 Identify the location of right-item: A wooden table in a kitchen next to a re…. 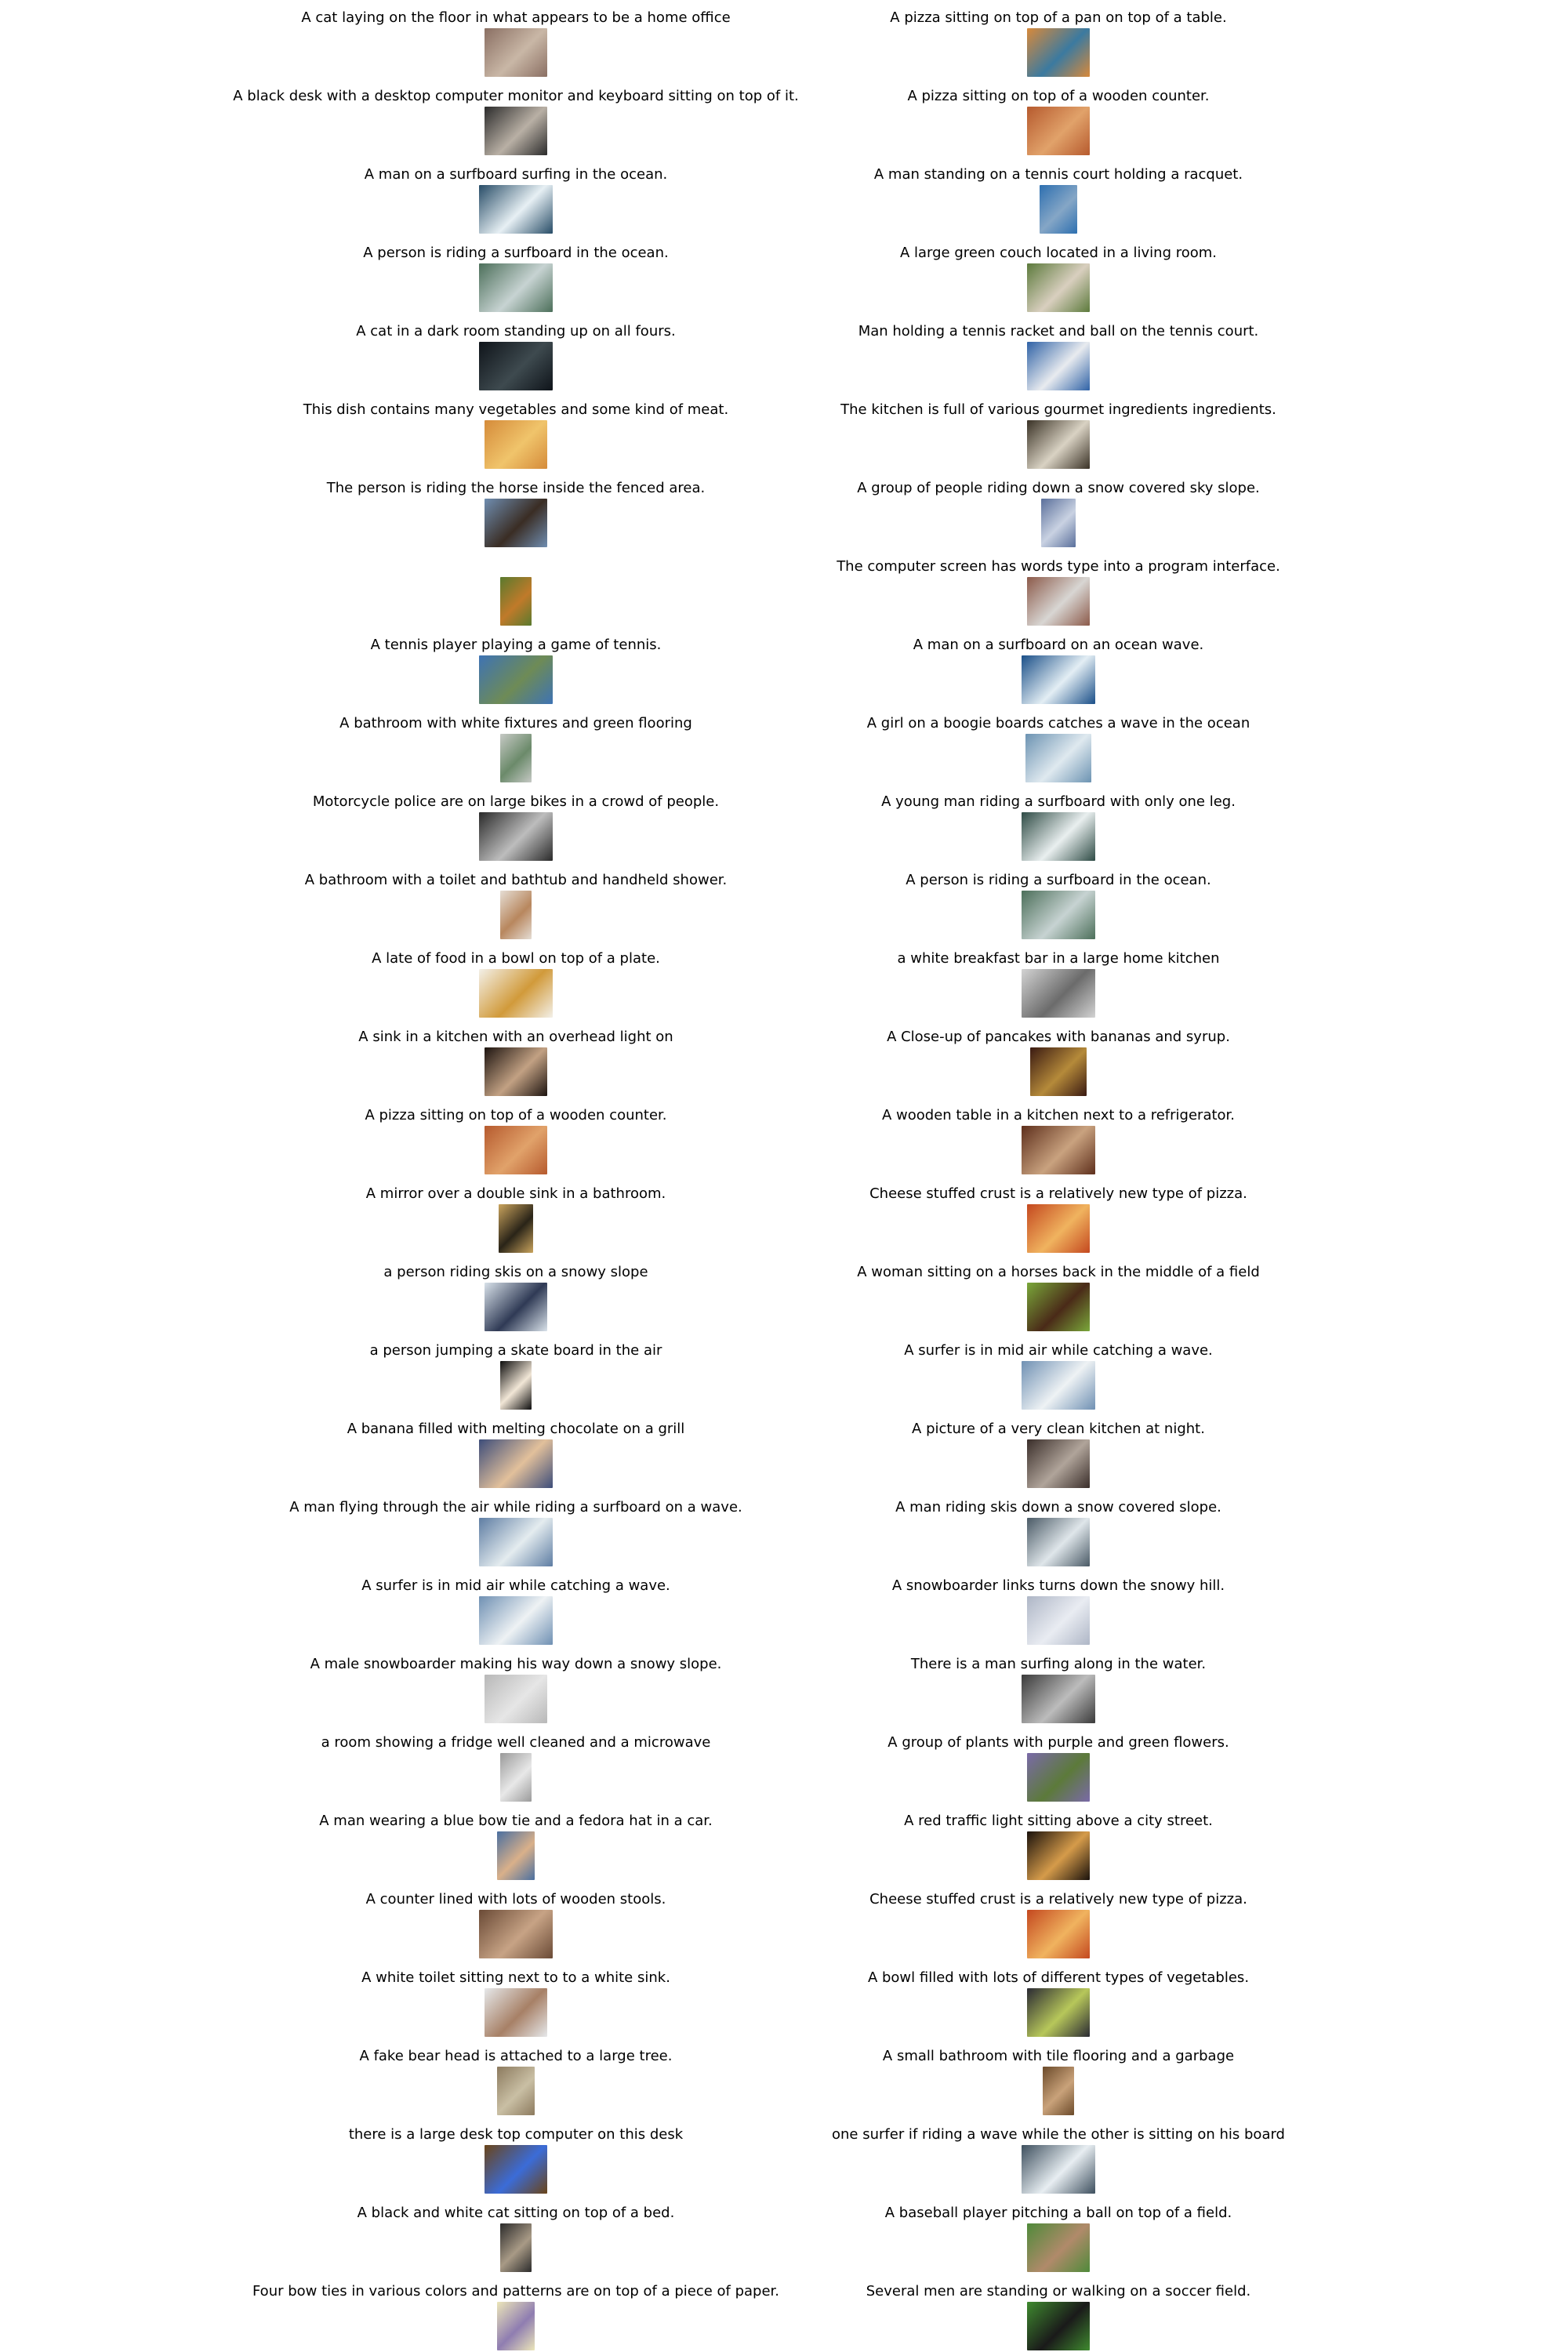
(1058, 1137).